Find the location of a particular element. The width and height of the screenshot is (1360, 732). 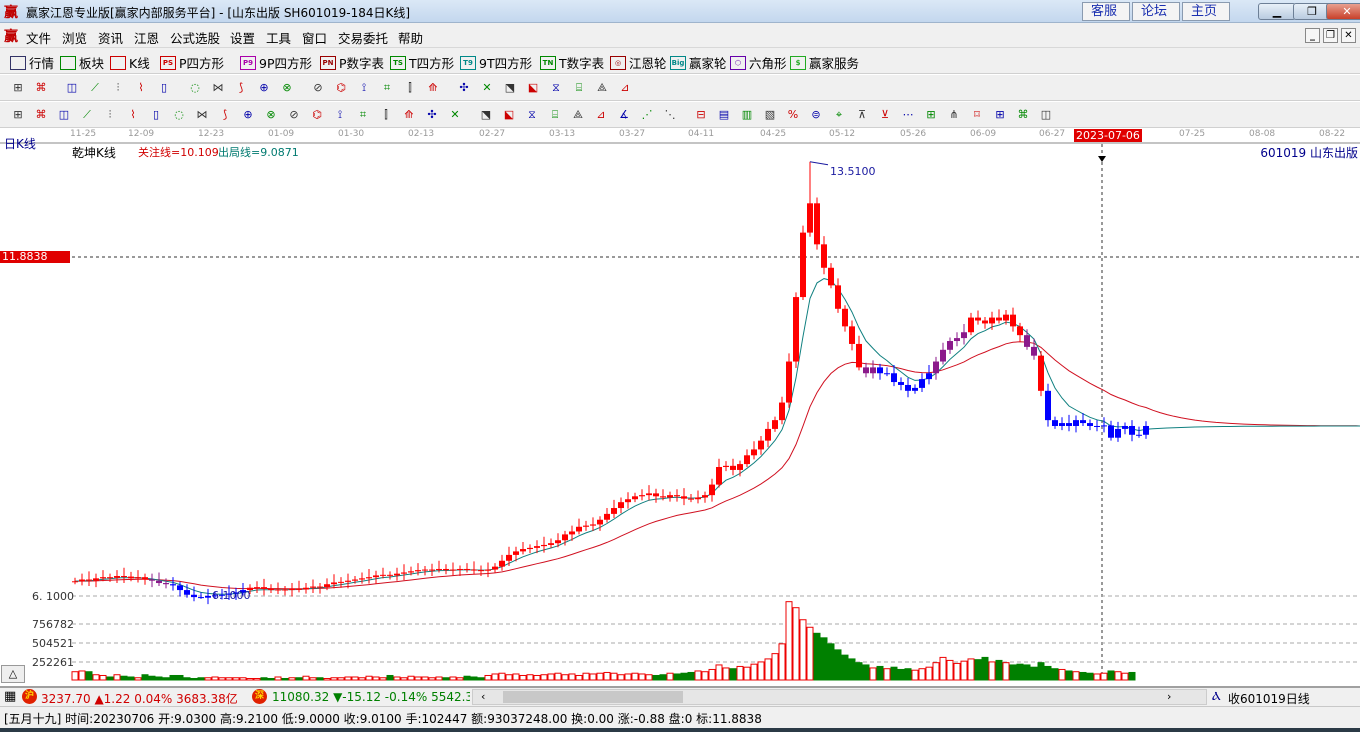

drawing-tool-icon: ⊗ is located at coordinates (287, 88).